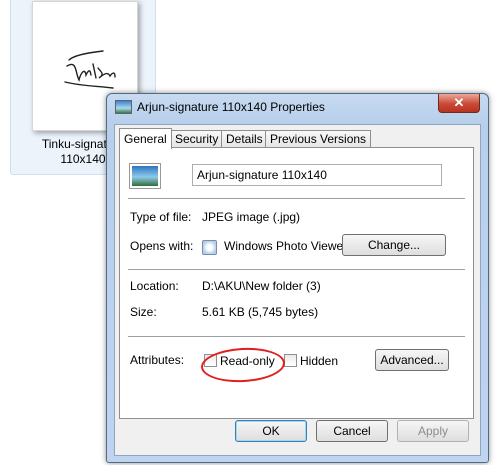  I want to click on title-bar: Arjun-signature 110x140 Properties ✕, so click(297, 107).